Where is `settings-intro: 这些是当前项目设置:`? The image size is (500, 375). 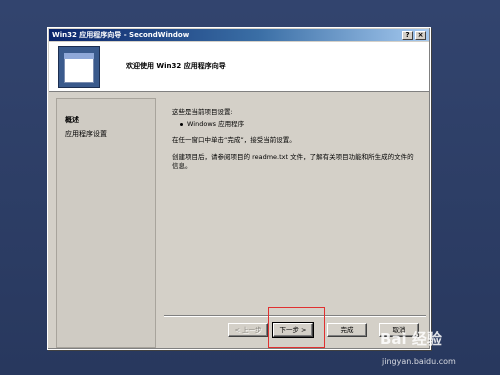 settings-intro: 这些是当前项目设置: is located at coordinates (202, 112).